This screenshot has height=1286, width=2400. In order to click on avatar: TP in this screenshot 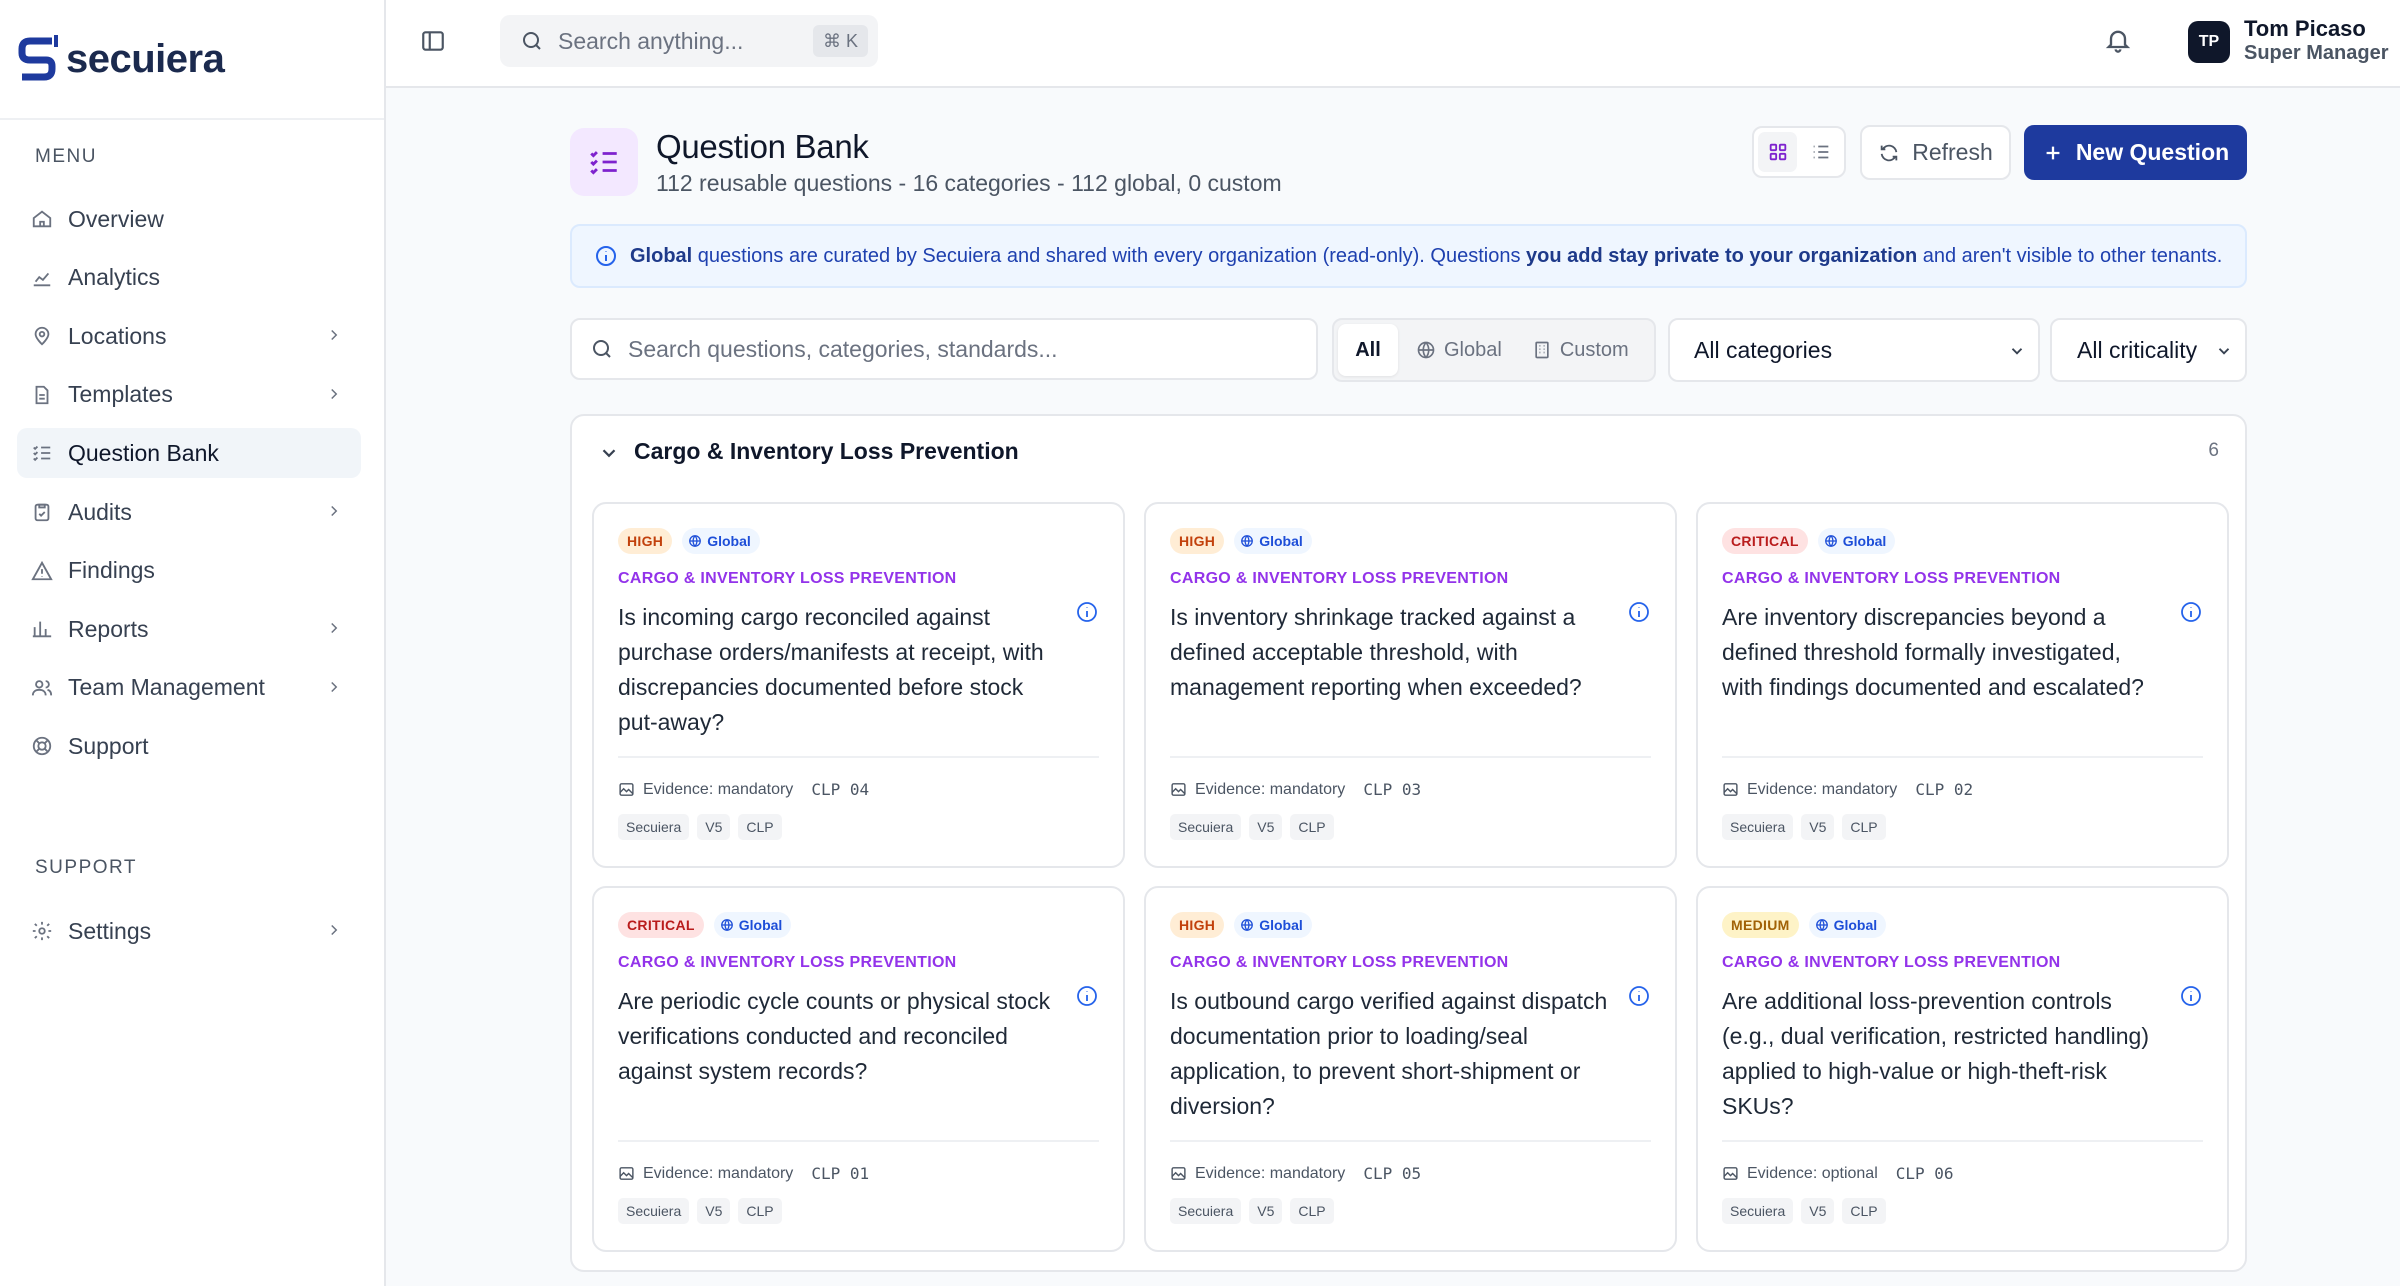, I will do `click(2209, 42)`.